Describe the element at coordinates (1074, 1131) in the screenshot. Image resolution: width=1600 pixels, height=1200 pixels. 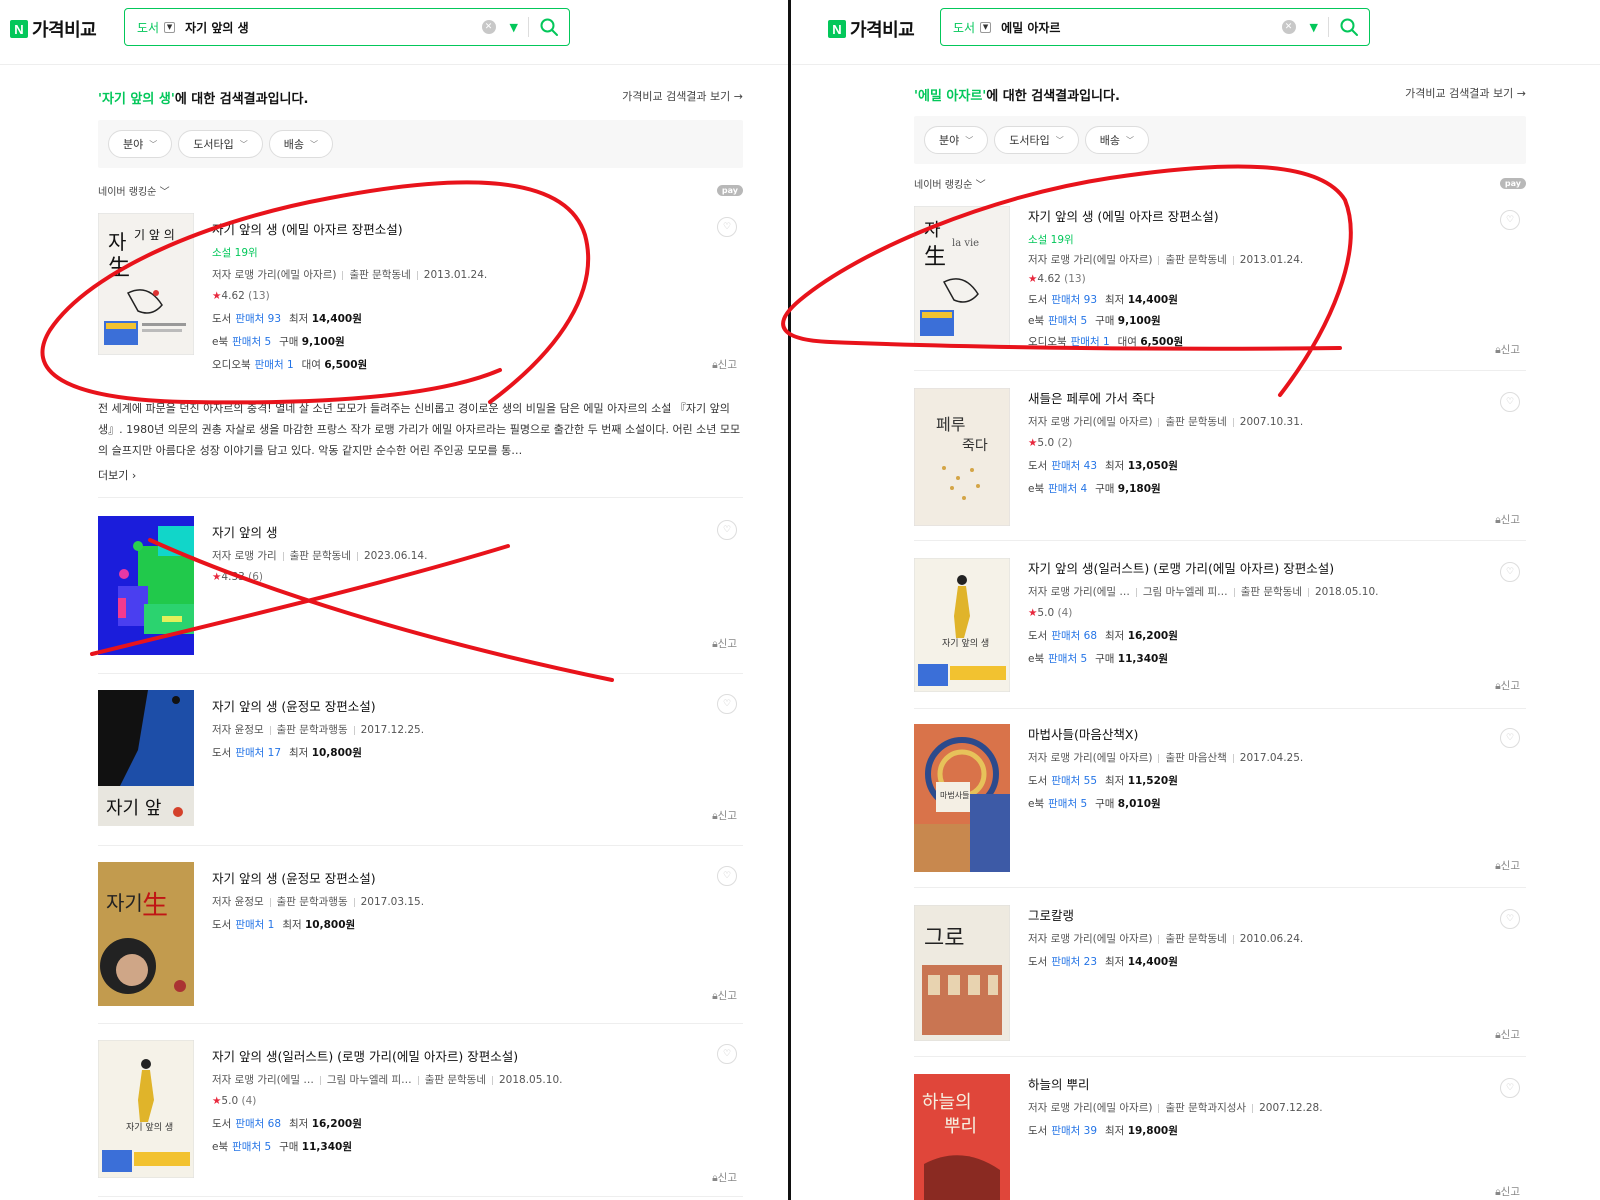
I see `seller-link: 판매처 39` at that location.